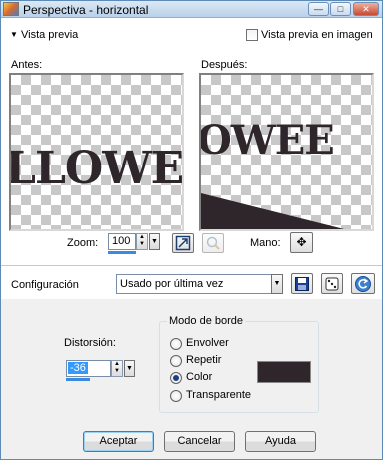  What do you see at coordinates (284, 372) in the screenshot?
I see `border-color-swatch` at bounding box center [284, 372].